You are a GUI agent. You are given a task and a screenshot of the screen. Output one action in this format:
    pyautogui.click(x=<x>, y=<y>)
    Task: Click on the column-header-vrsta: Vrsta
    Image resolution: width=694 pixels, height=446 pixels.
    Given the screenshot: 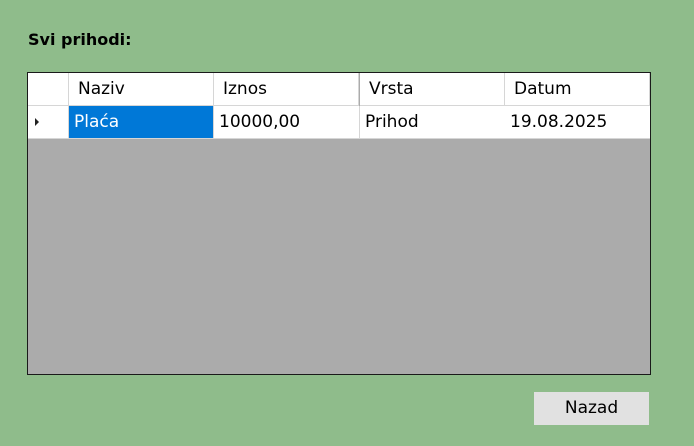 What is the action you would take?
    pyautogui.click(x=432, y=89)
    